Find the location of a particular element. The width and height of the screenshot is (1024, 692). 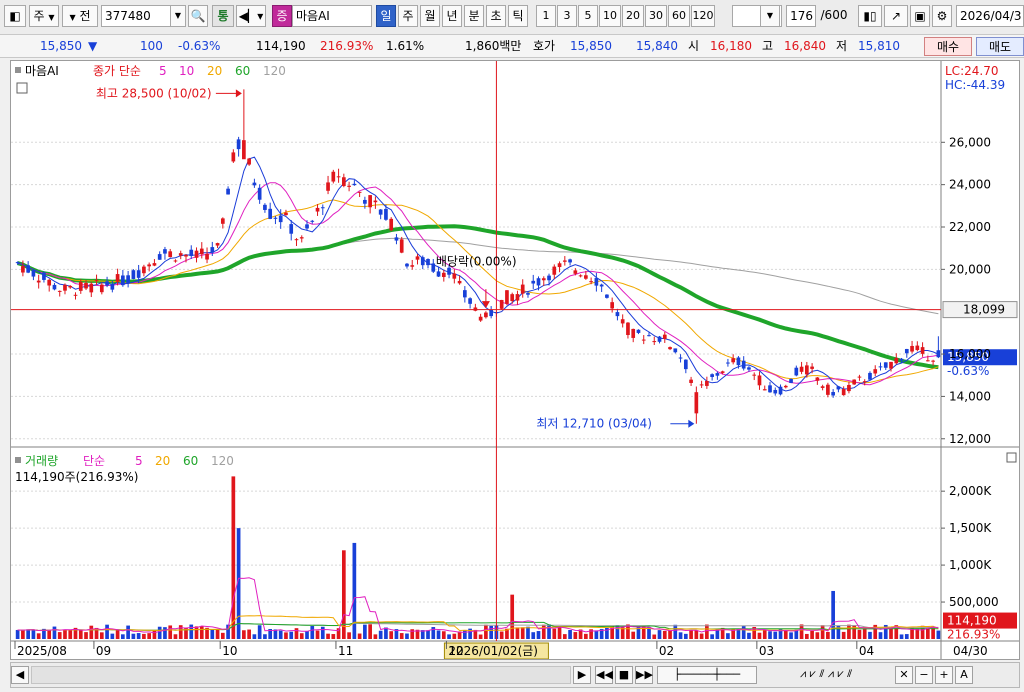

period-select: ▼ 전 is located at coordinates (80, 16).